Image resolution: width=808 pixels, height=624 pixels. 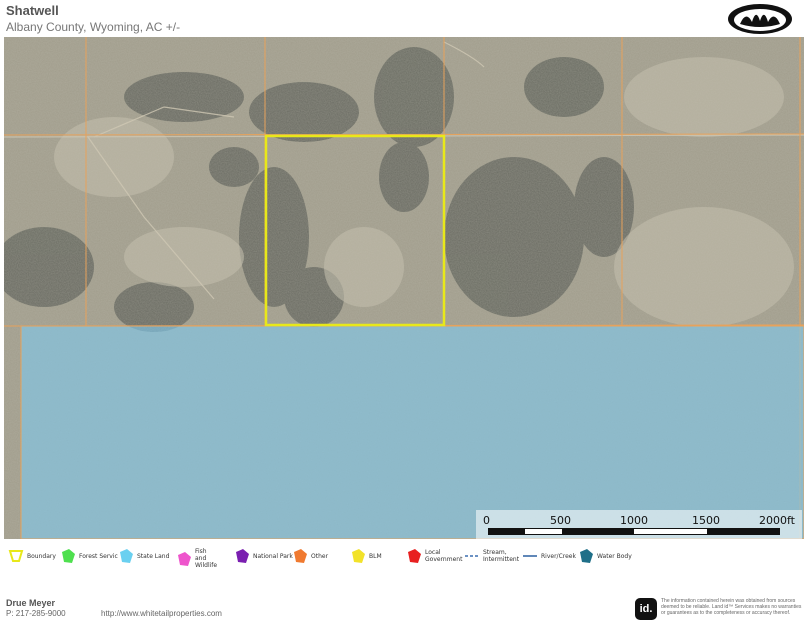 I want to click on scale-label-500: 500, so click(x=560, y=520).